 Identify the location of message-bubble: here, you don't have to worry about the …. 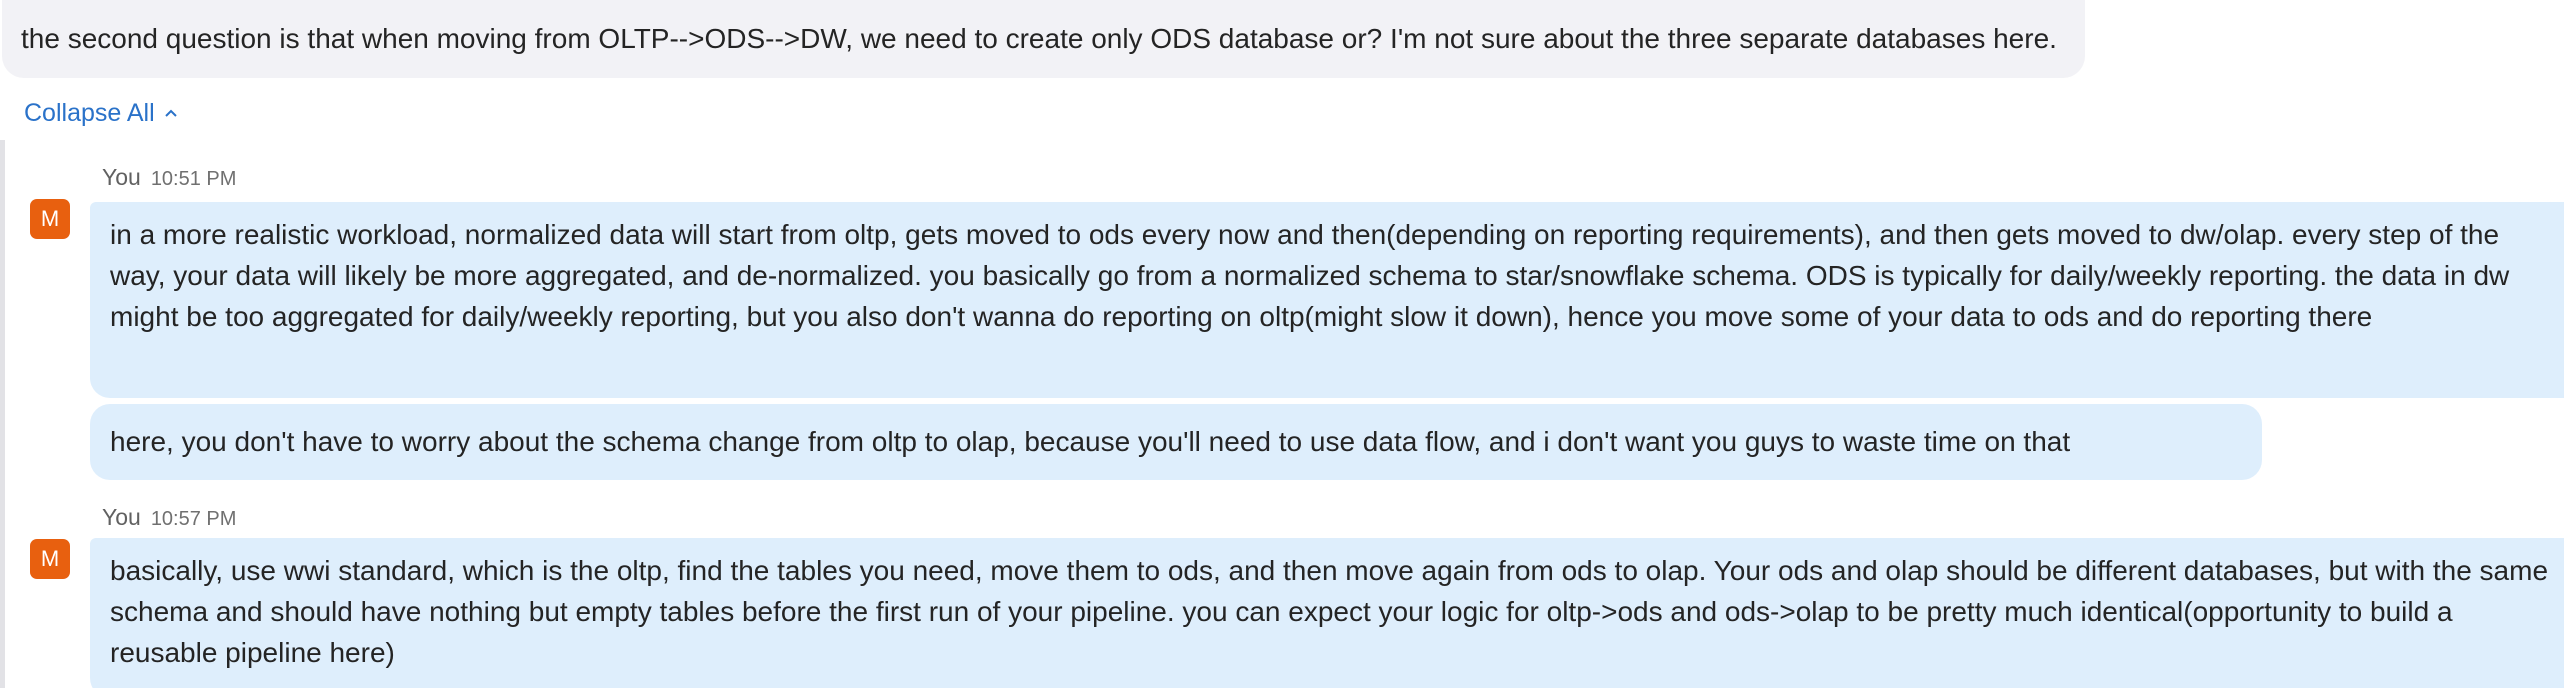
(1176, 442).